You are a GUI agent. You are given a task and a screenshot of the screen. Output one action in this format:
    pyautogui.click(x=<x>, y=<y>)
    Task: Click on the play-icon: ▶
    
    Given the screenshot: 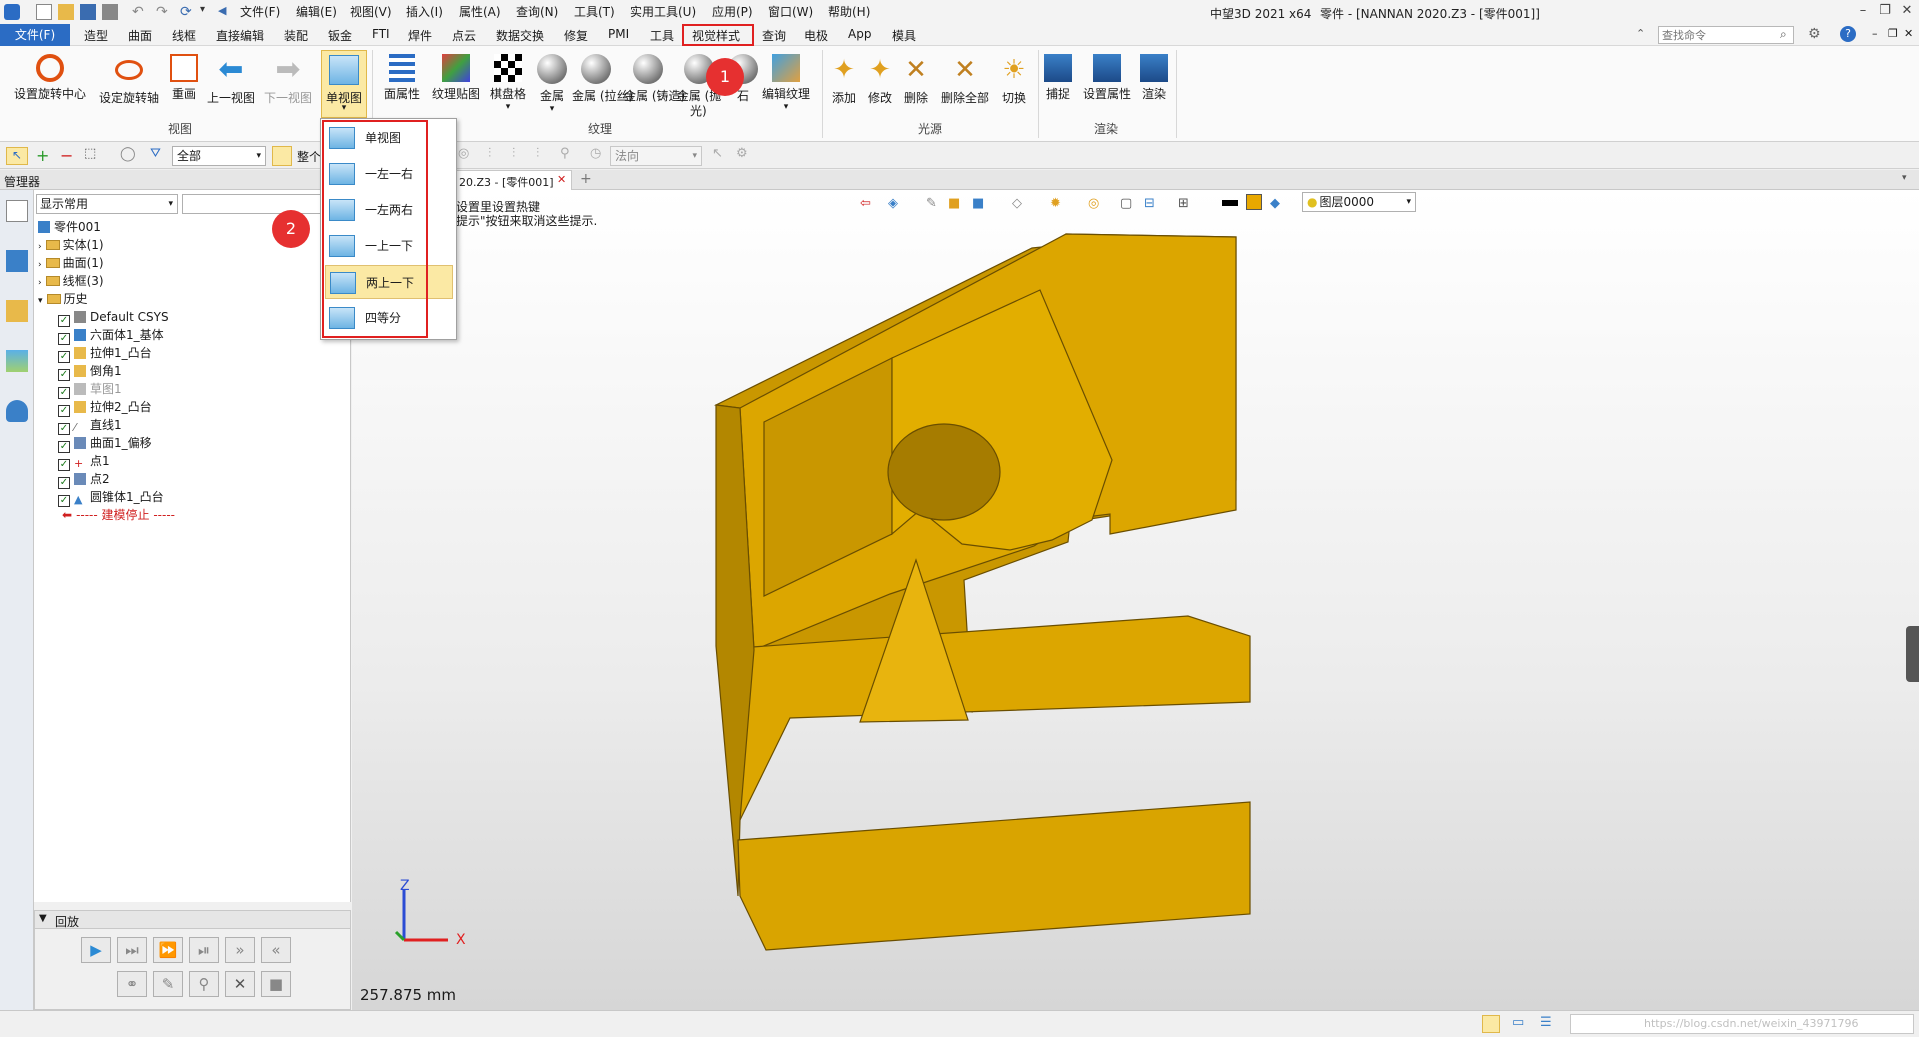 What is the action you would take?
    pyautogui.click(x=96, y=950)
    